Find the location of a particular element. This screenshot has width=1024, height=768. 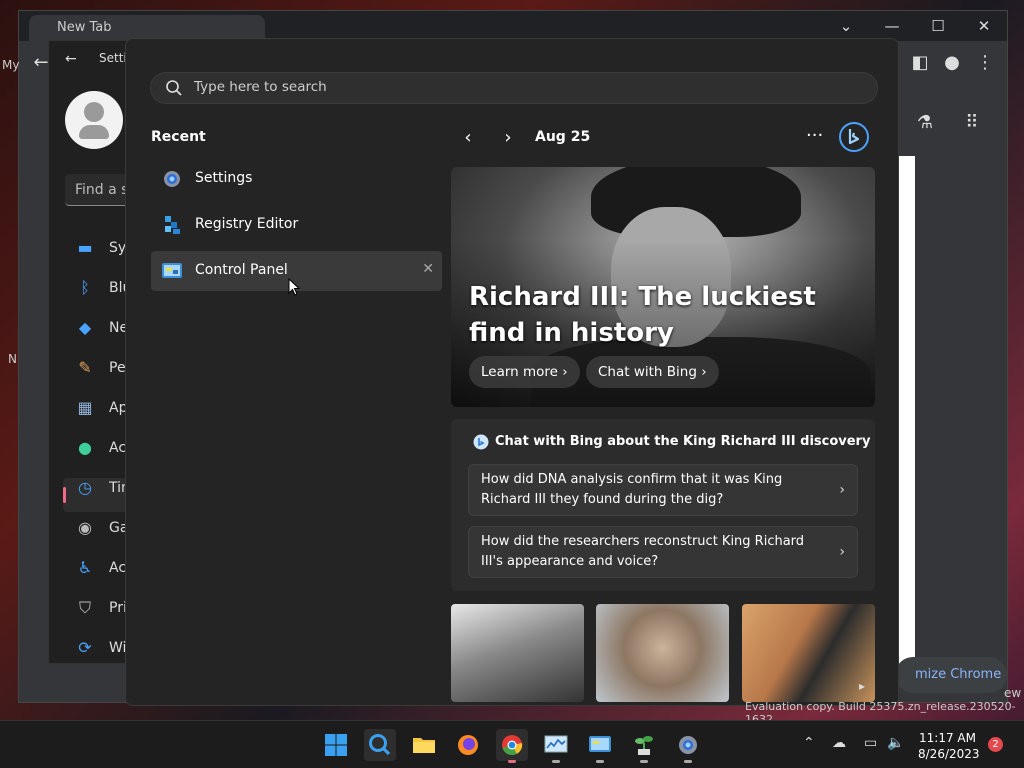

menu-icon: ⋮ is located at coordinates (985, 63).